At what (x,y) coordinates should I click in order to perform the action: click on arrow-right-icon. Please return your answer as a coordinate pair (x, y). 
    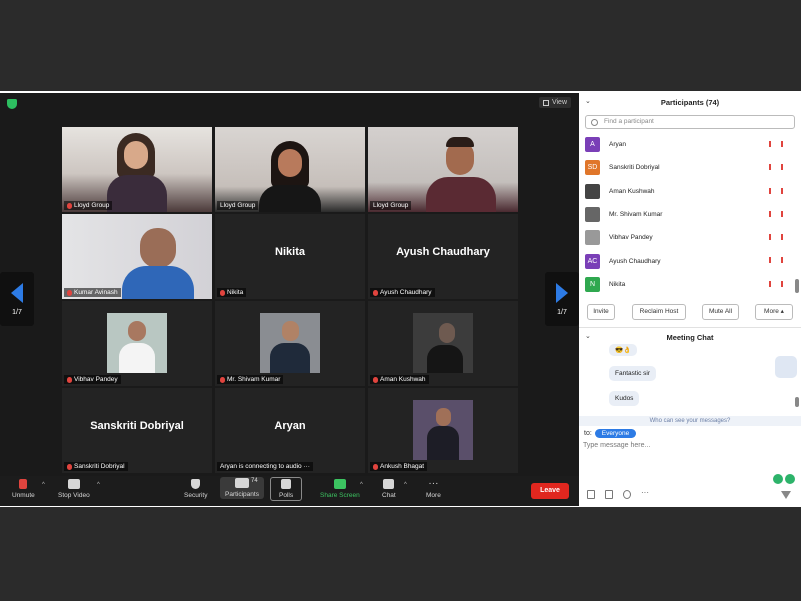
    Looking at the image, I should click on (562, 292).